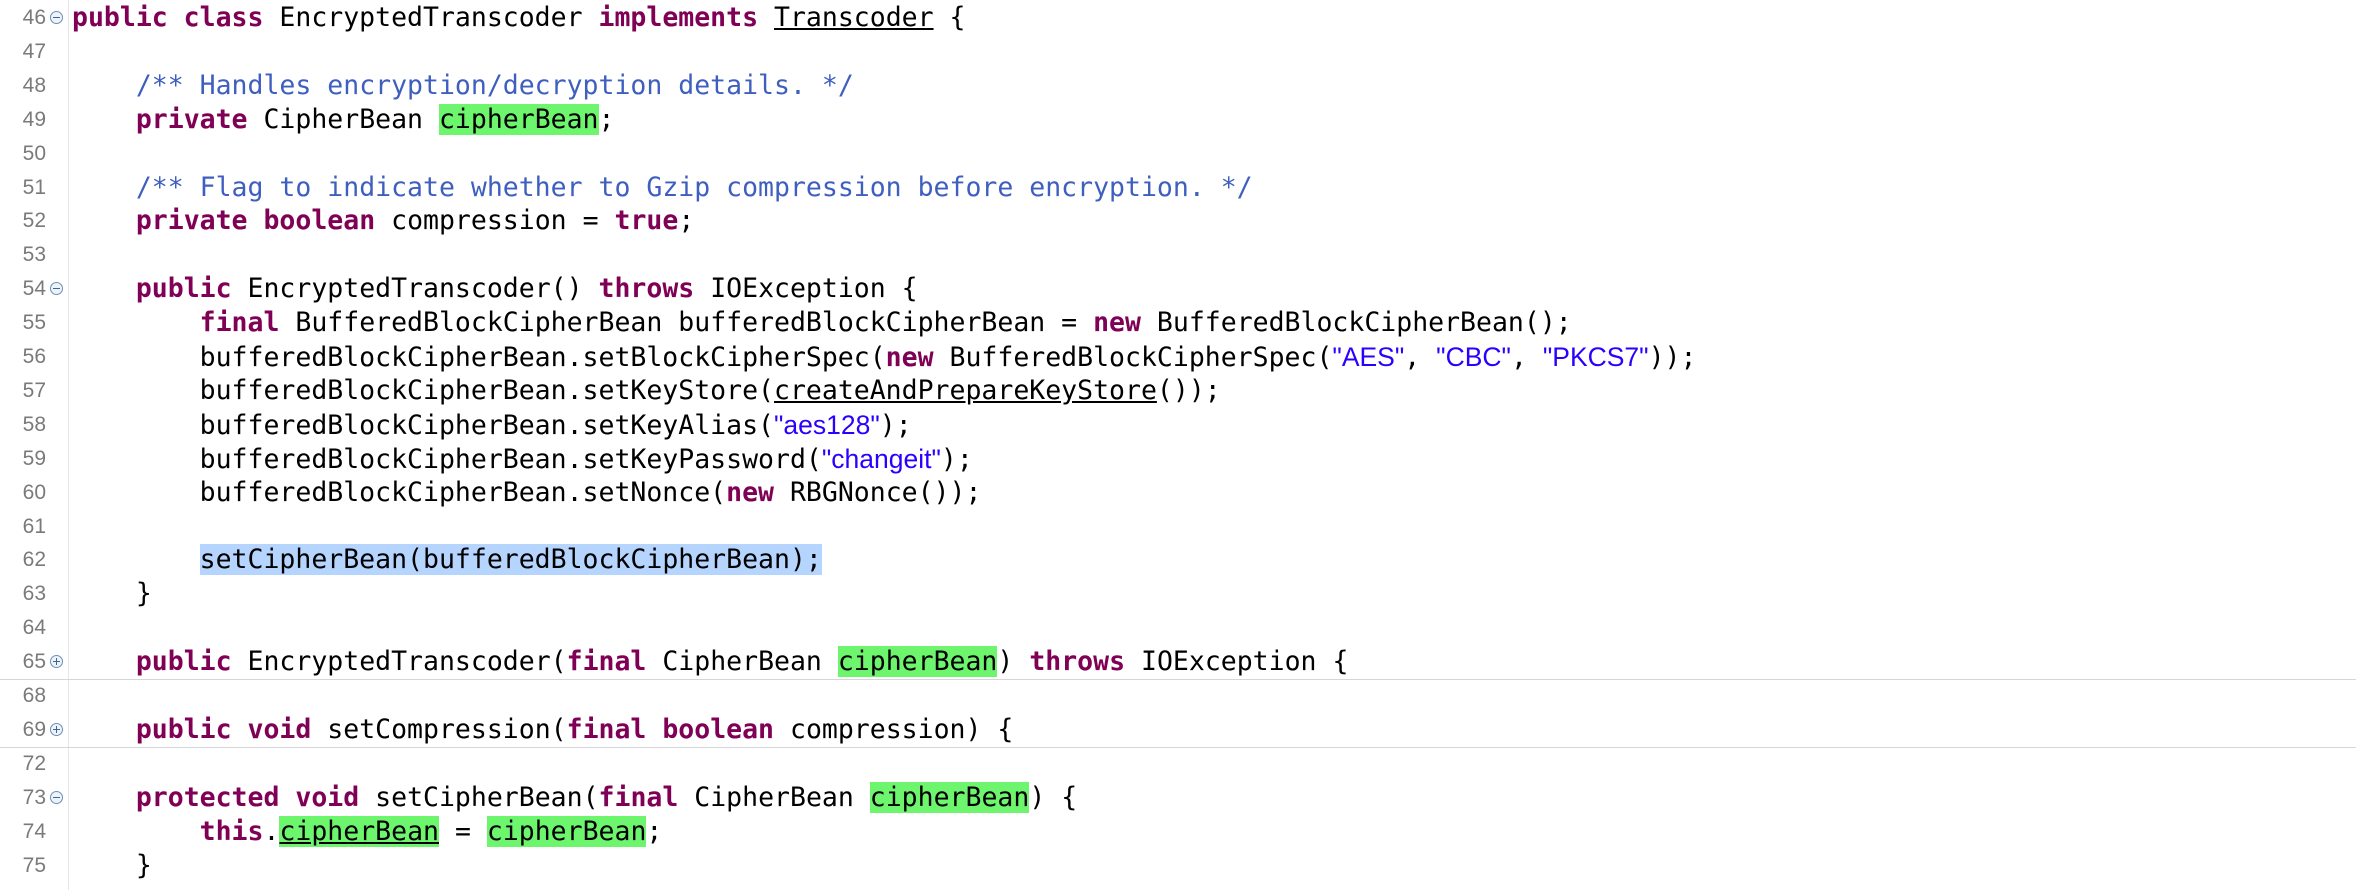  What do you see at coordinates (34, 153) in the screenshot?
I see `line-number: 50` at bounding box center [34, 153].